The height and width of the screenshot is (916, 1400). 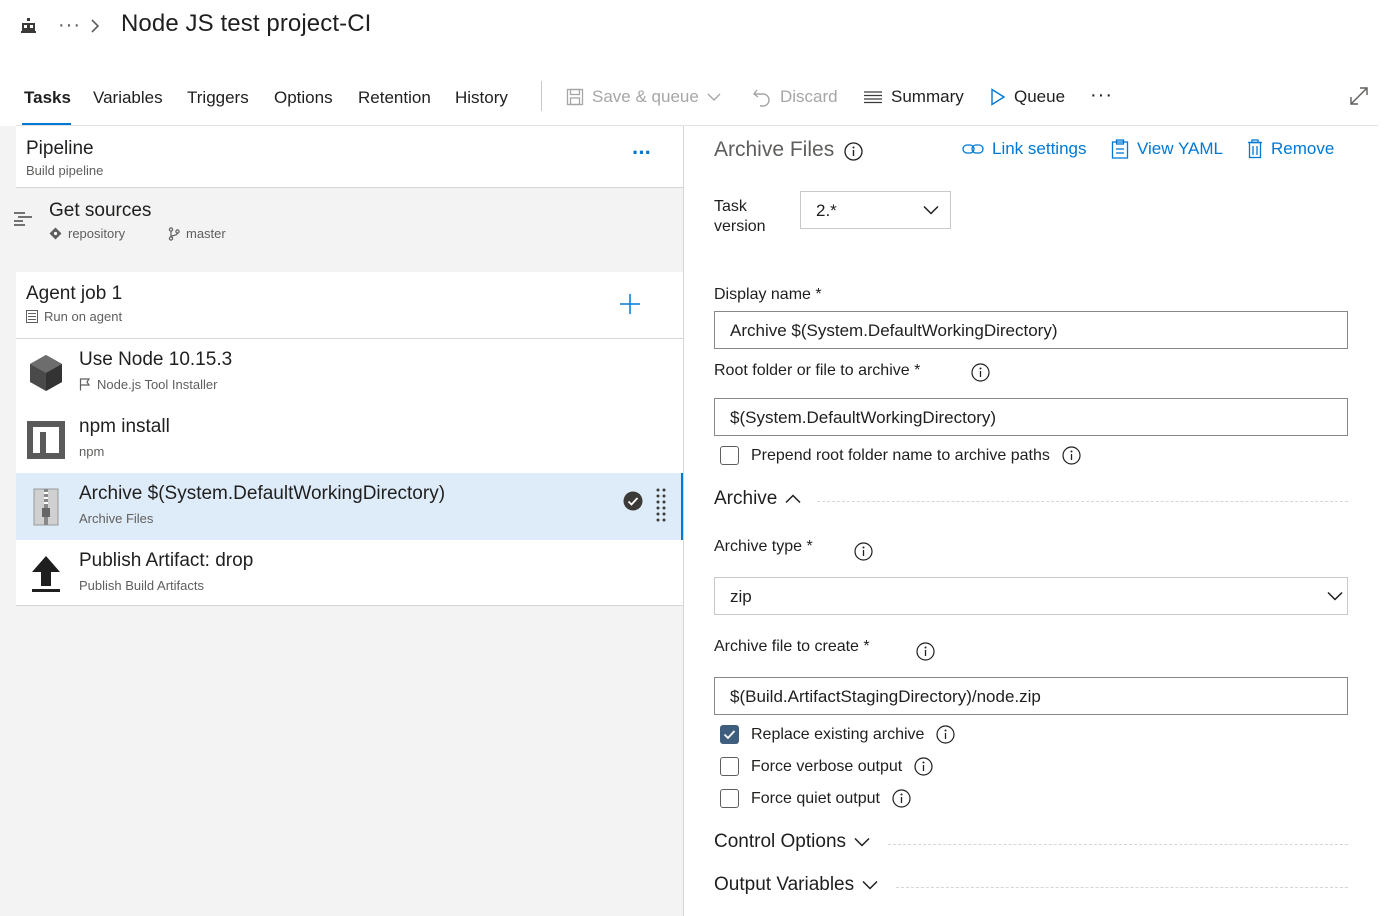 I want to click on git-icon, so click(x=55, y=233).